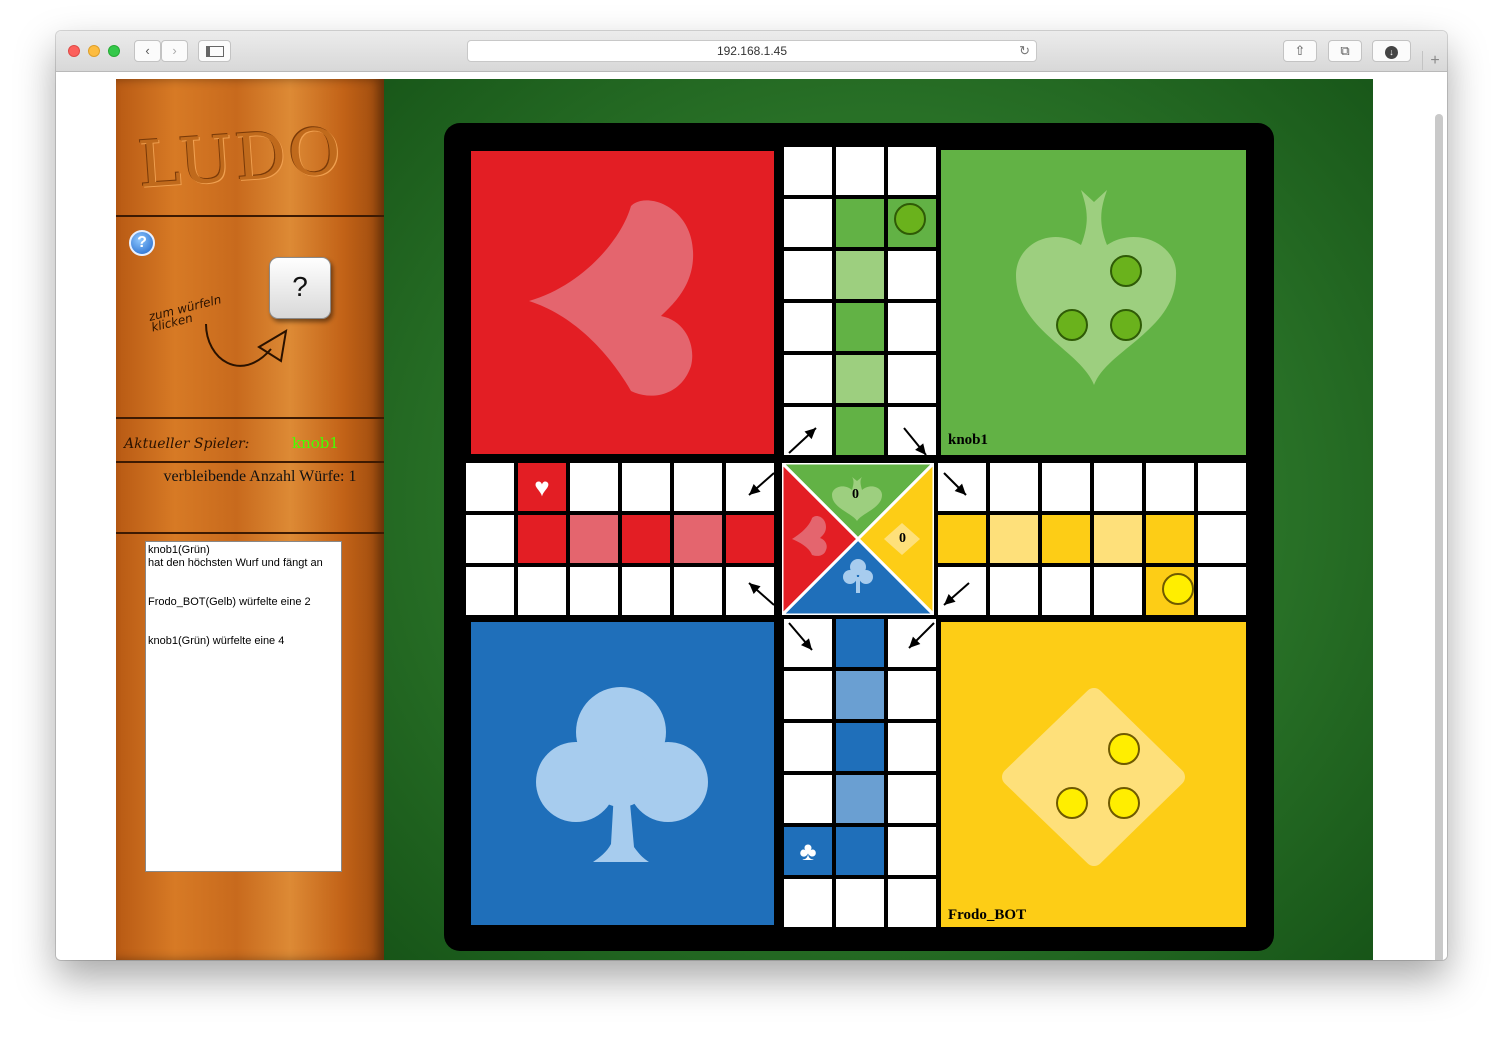  I want to click on download-button: ↓, so click(1391, 51).